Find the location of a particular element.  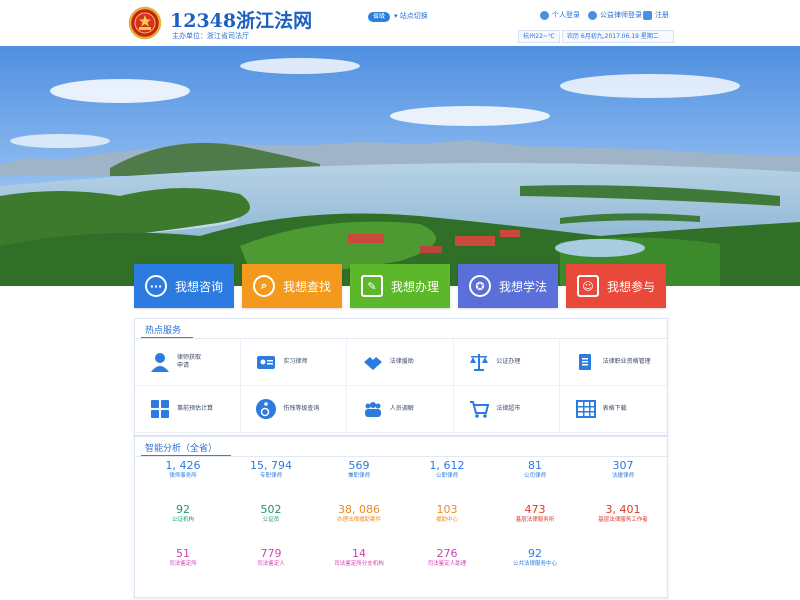

hot-service-label: 律师获取 申请 is located at coordinates (189, 361).